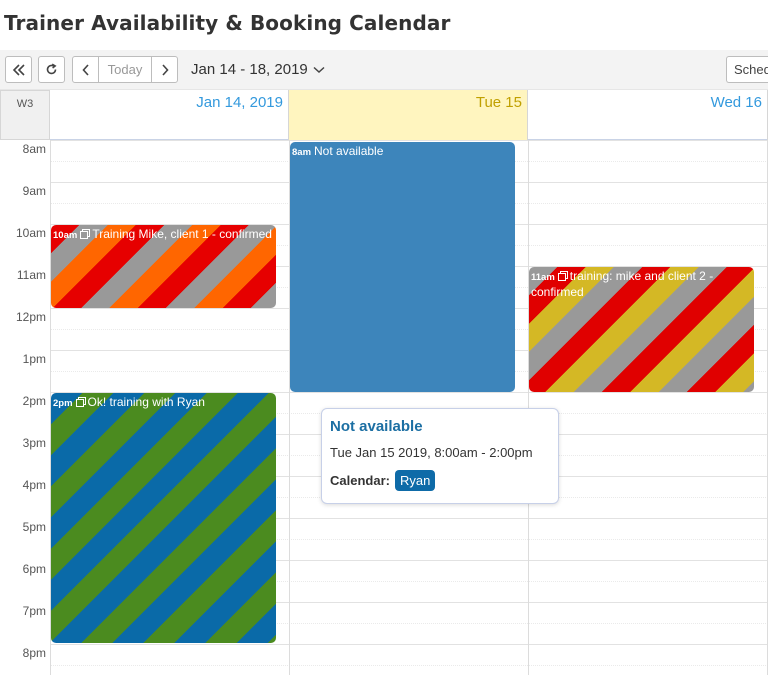 The height and width of the screenshot is (675, 768). Describe the element at coordinates (30, 233) in the screenshot. I see `hour-label: 10am` at that location.